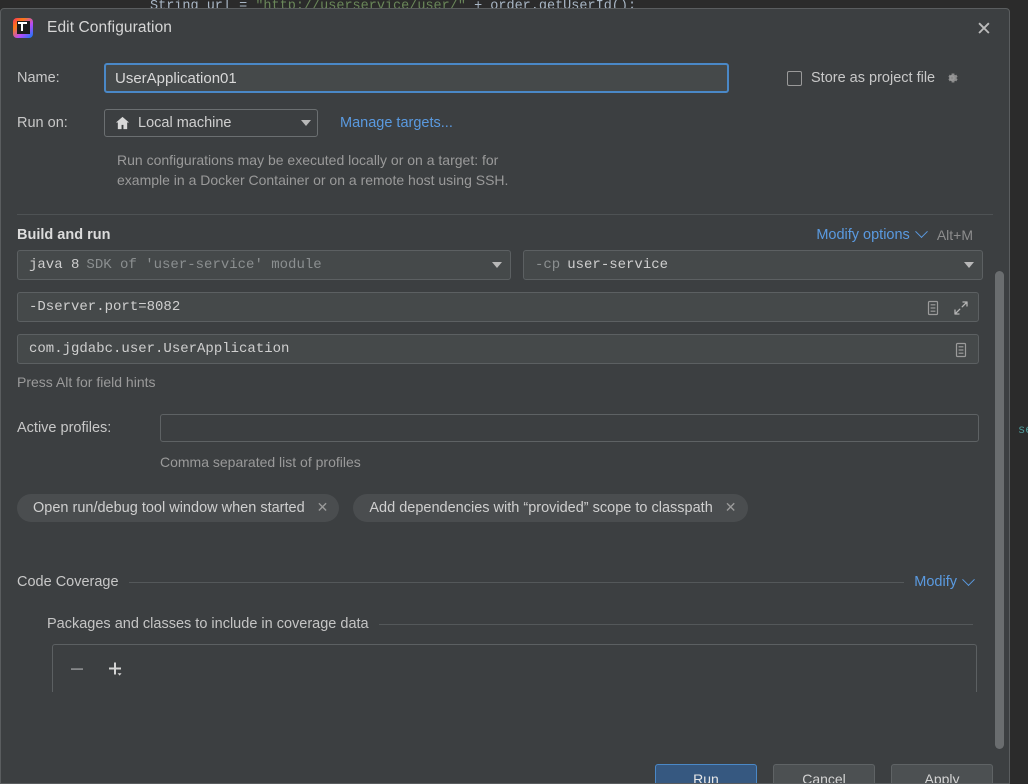 The image size is (1028, 784). What do you see at coordinates (86, 382) in the screenshot?
I see `field-hints-text: Press Alt for field hints` at bounding box center [86, 382].